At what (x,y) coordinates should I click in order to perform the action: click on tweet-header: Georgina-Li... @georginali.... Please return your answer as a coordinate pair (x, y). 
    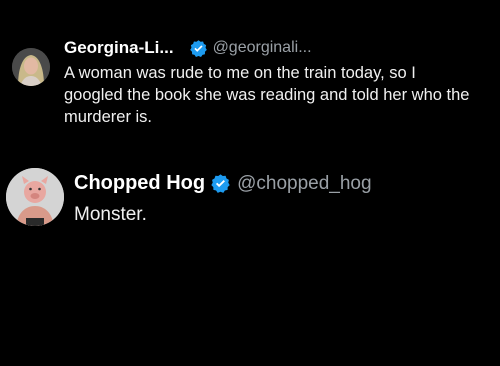
    Looking at the image, I should click on (269, 48).